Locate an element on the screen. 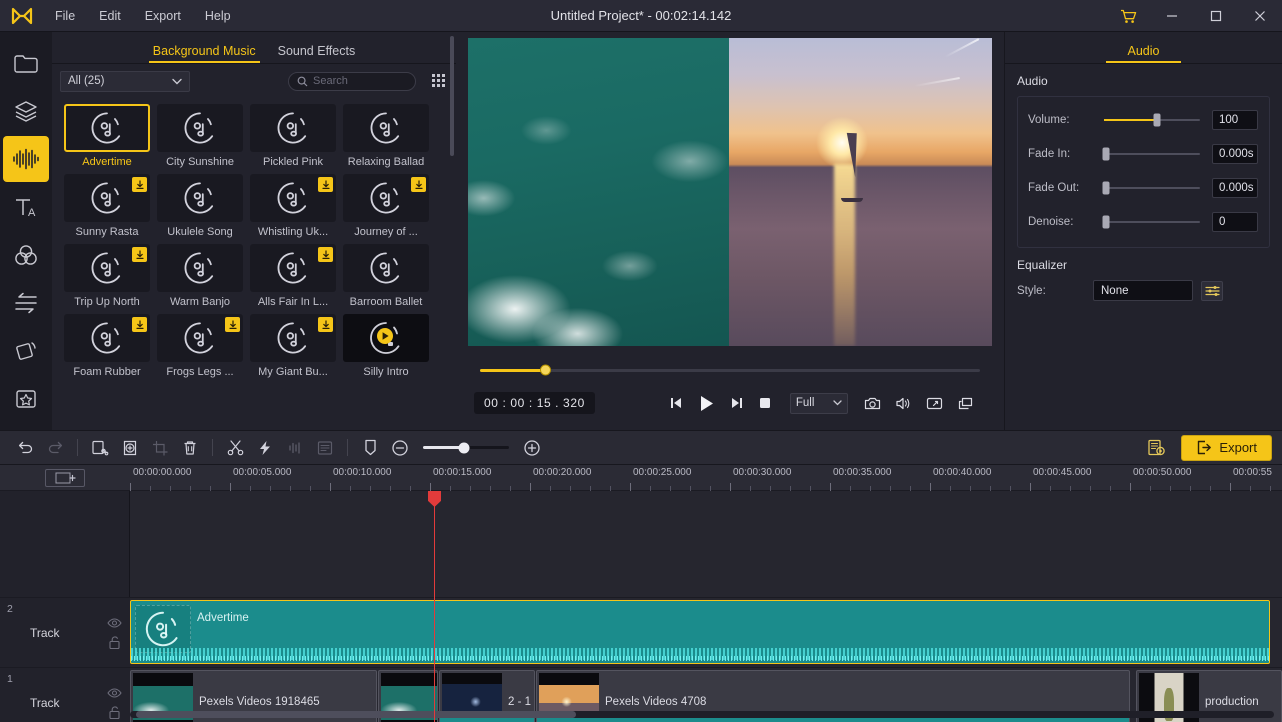  timeline-hscrollbar is located at coordinates (706, 715).